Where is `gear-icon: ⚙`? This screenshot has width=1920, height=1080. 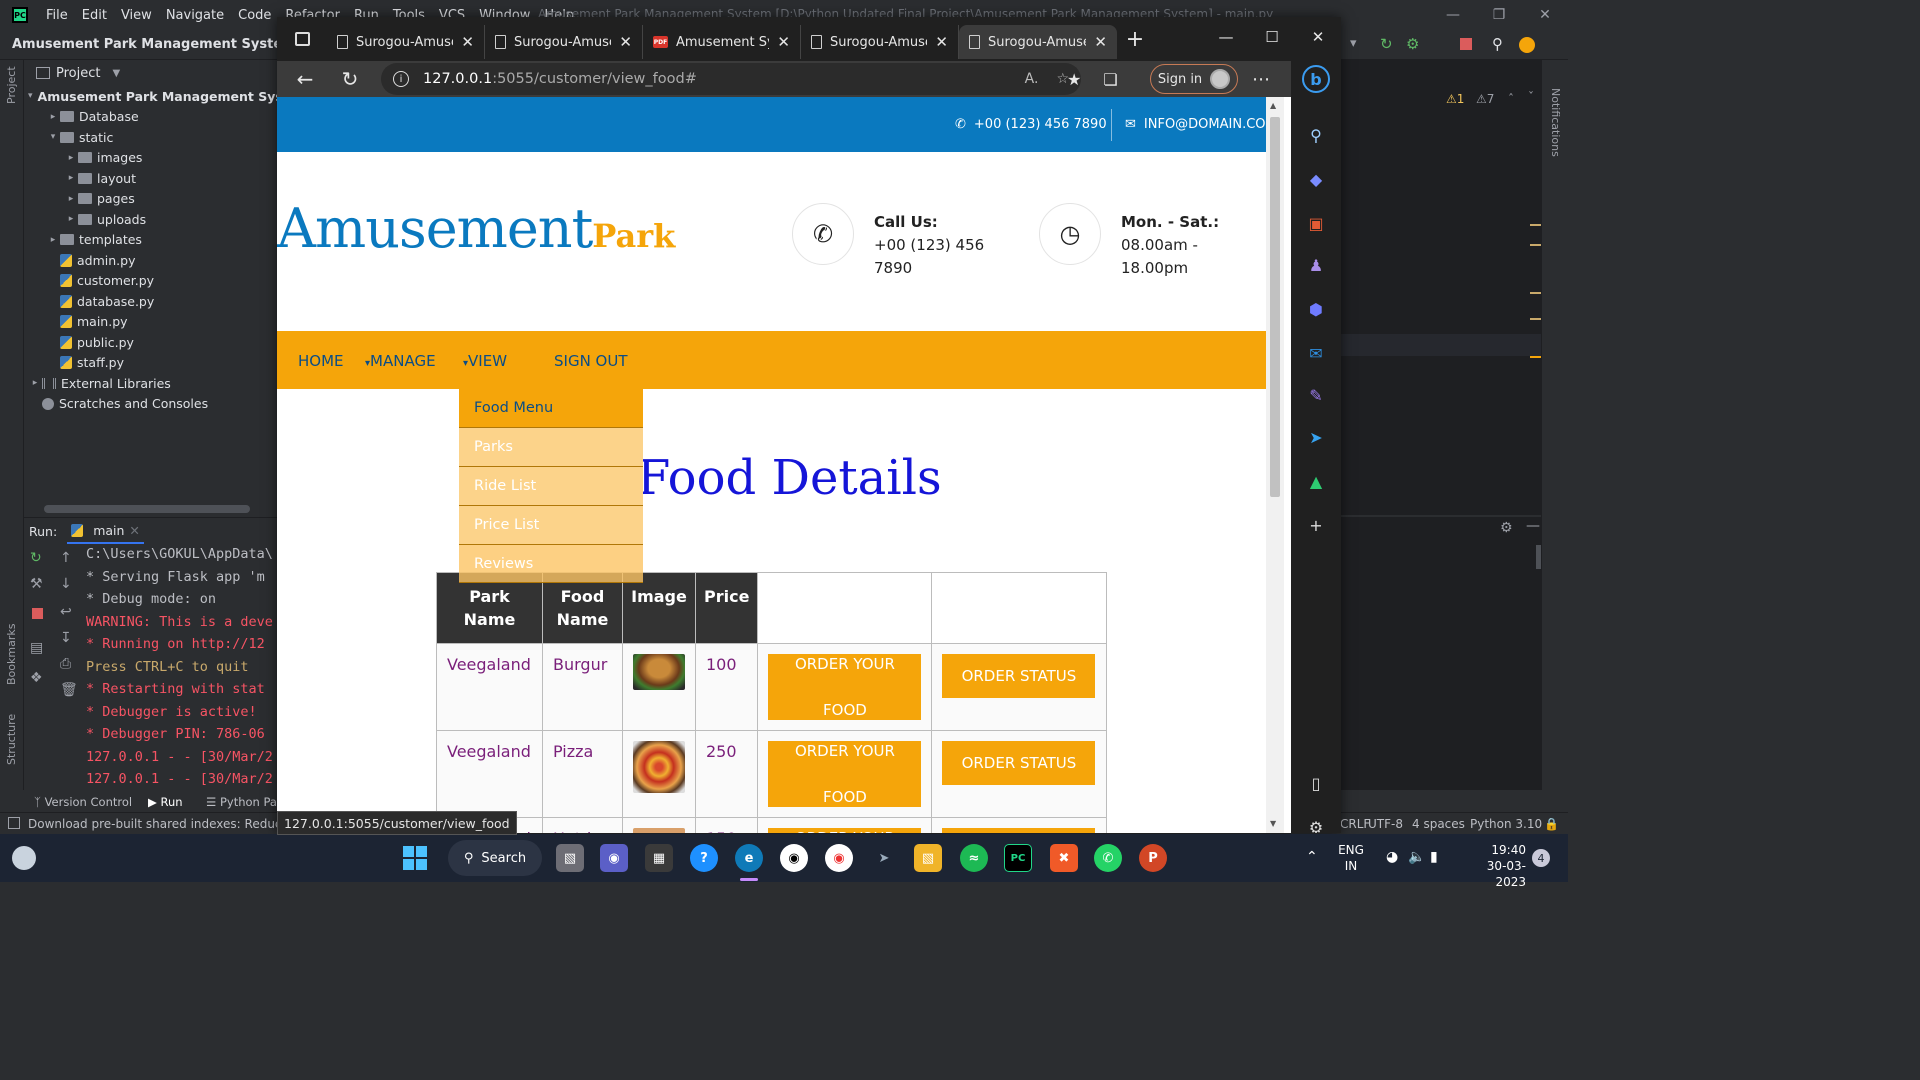
gear-icon: ⚙ is located at coordinates (1506, 528).